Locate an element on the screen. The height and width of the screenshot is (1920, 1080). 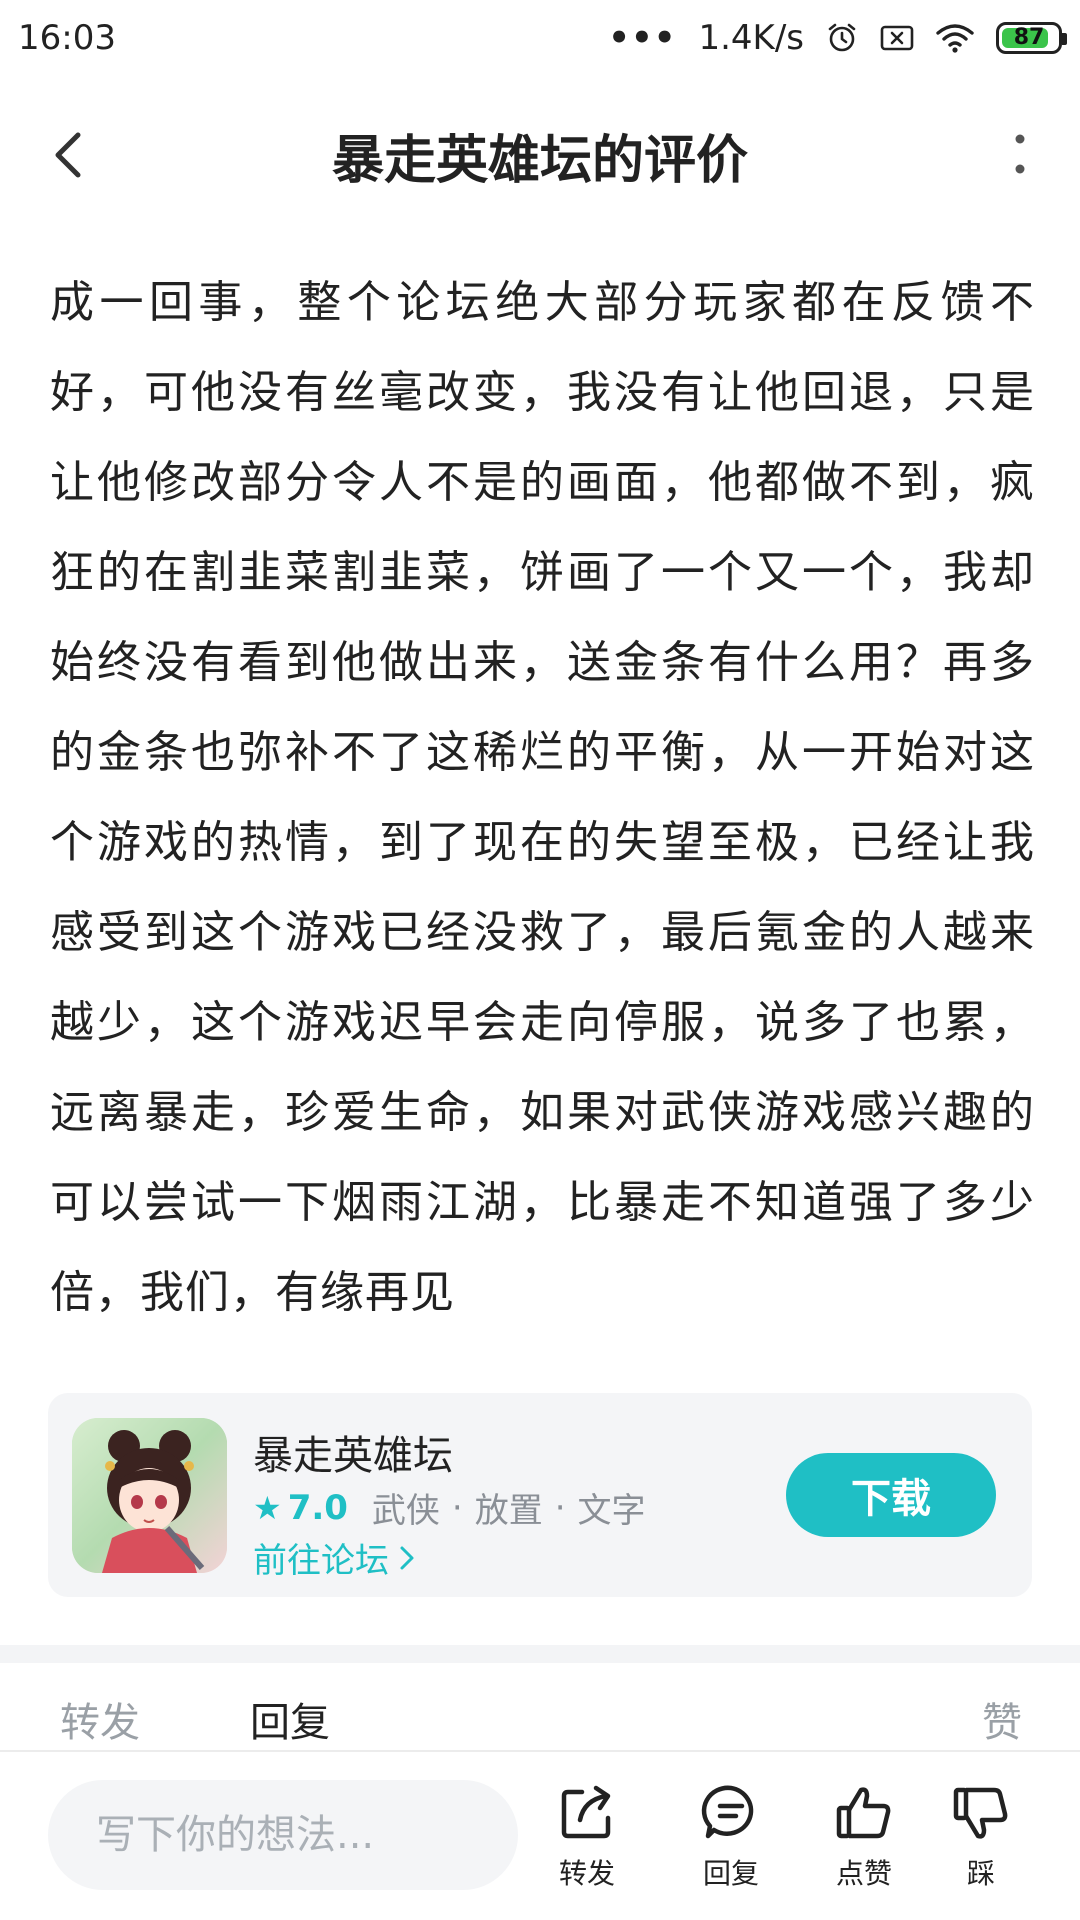
more-dots-icon: ••• is located at coordinates (642, 37).